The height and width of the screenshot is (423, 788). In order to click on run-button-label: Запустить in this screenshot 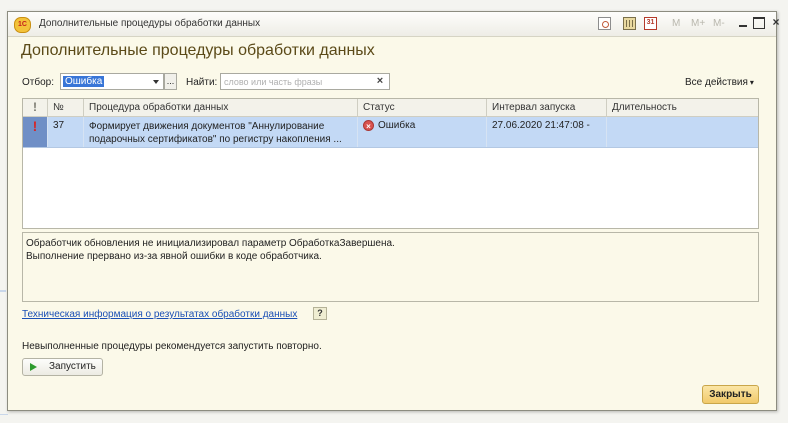, I will do `click(72, 366)`.